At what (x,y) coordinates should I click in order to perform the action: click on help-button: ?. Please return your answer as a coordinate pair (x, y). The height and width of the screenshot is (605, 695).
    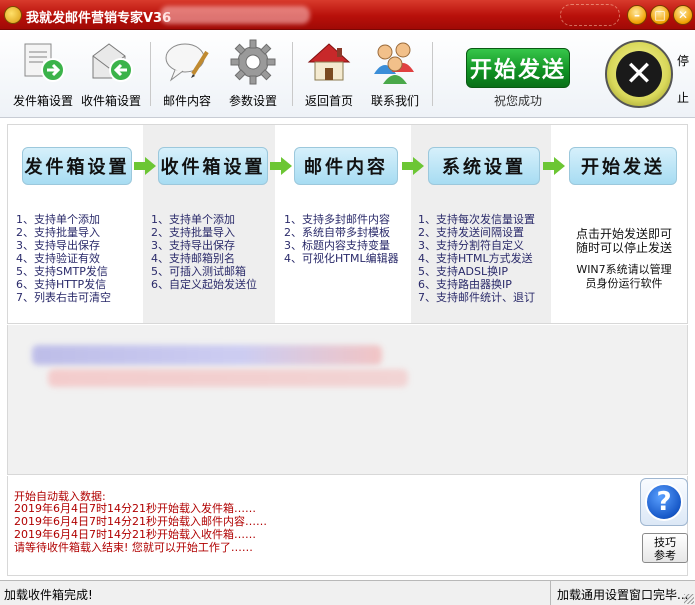
    Looking at the image, I should click on (664, 502).